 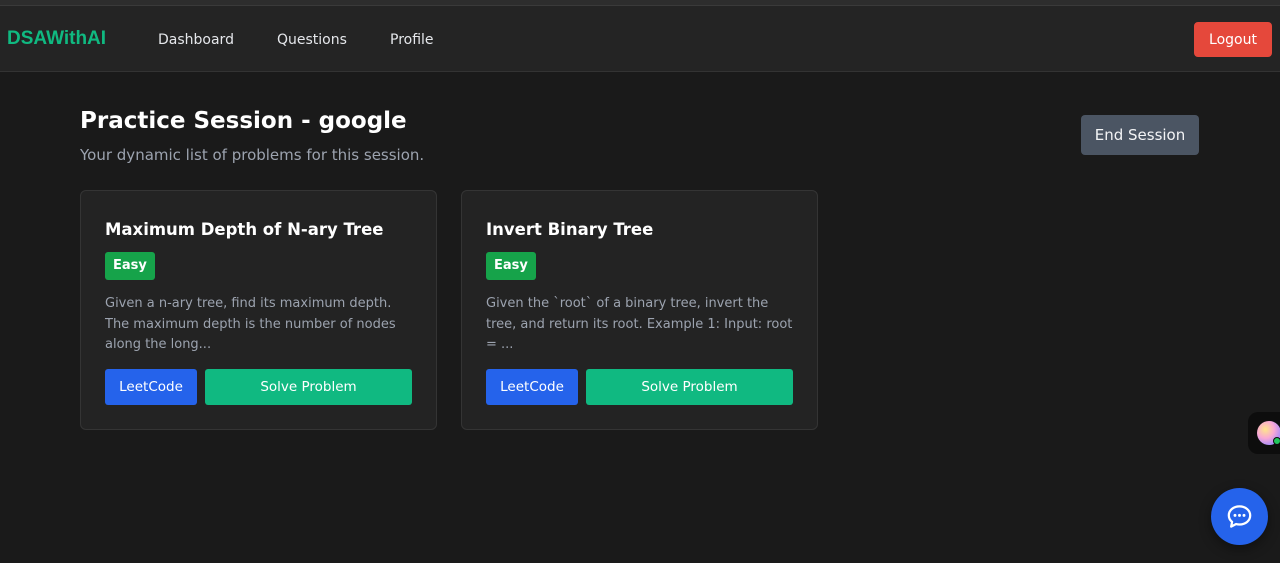 What do you see at coordinates (412, 40) in the screenshot?
I see `nav-link-profile: Profile` at bounding box center [412, 40].